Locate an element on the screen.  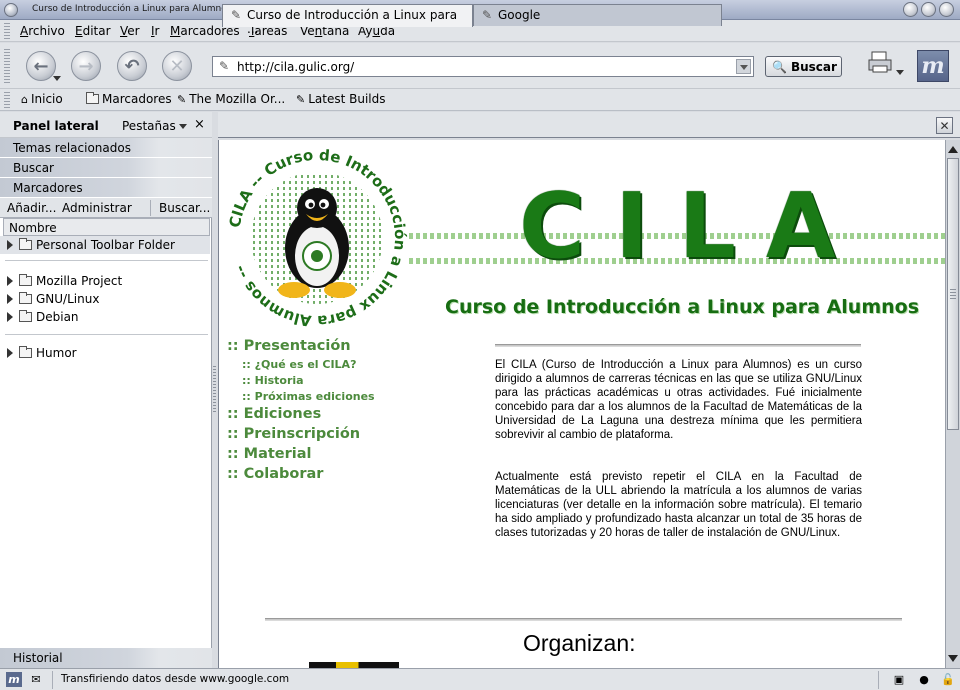
toolbar-divider is located at coordinates (150, 208).